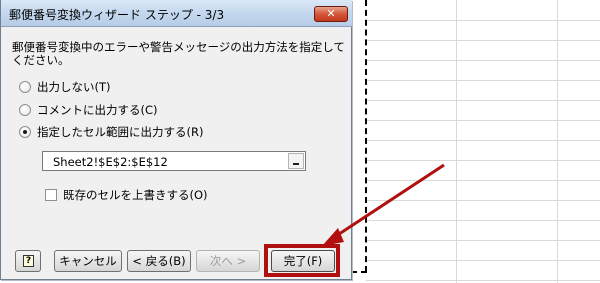  I want to click on annotation-arrow, so click(383, 204).